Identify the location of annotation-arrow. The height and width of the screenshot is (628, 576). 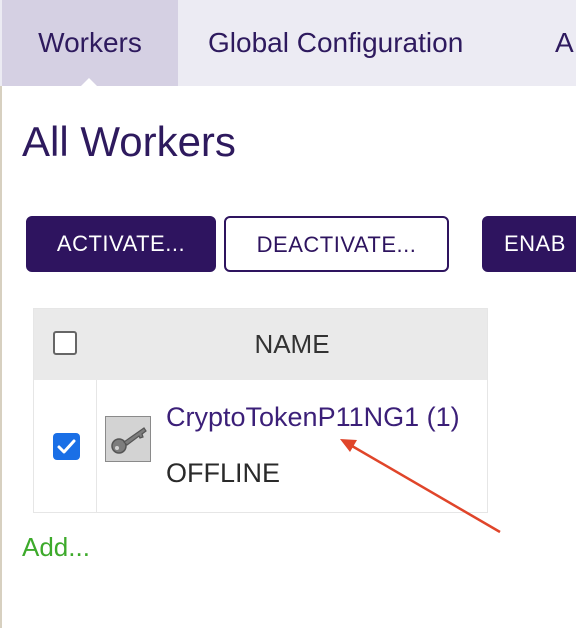
(420, 486).